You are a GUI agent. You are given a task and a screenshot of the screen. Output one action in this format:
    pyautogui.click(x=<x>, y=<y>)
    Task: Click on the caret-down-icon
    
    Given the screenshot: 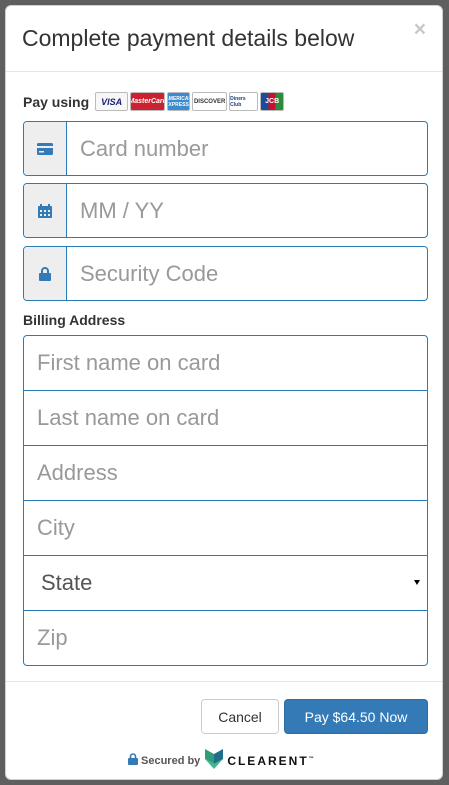 What is the action you would take?
    pyautogui.click(x=417, y=582)
    